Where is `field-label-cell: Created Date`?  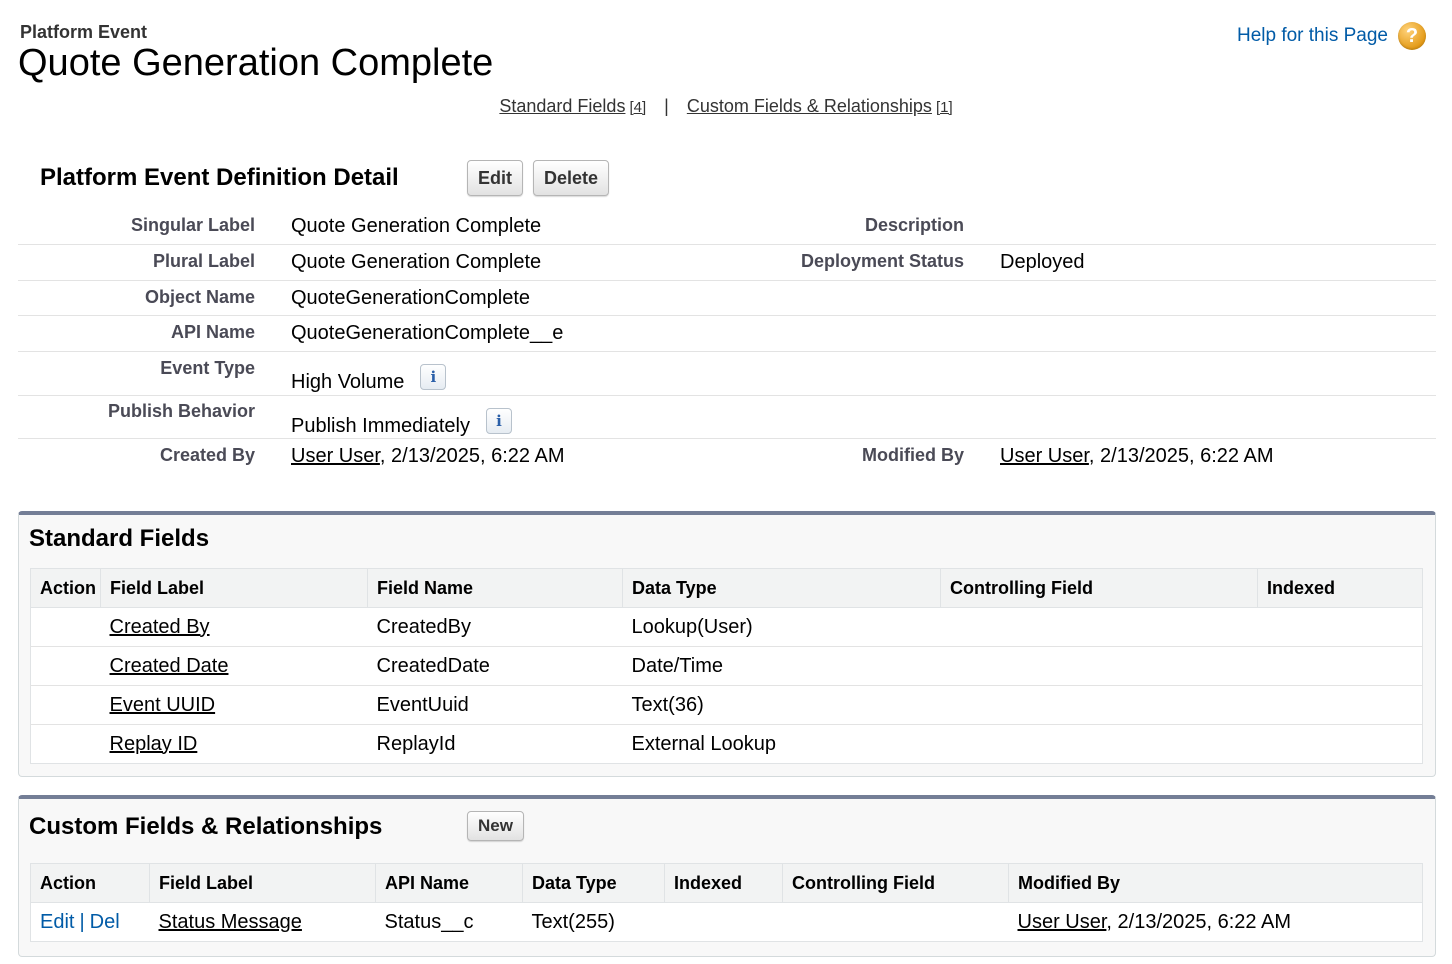 field-label-cell: Created Date is located at coordinates (234, 666).